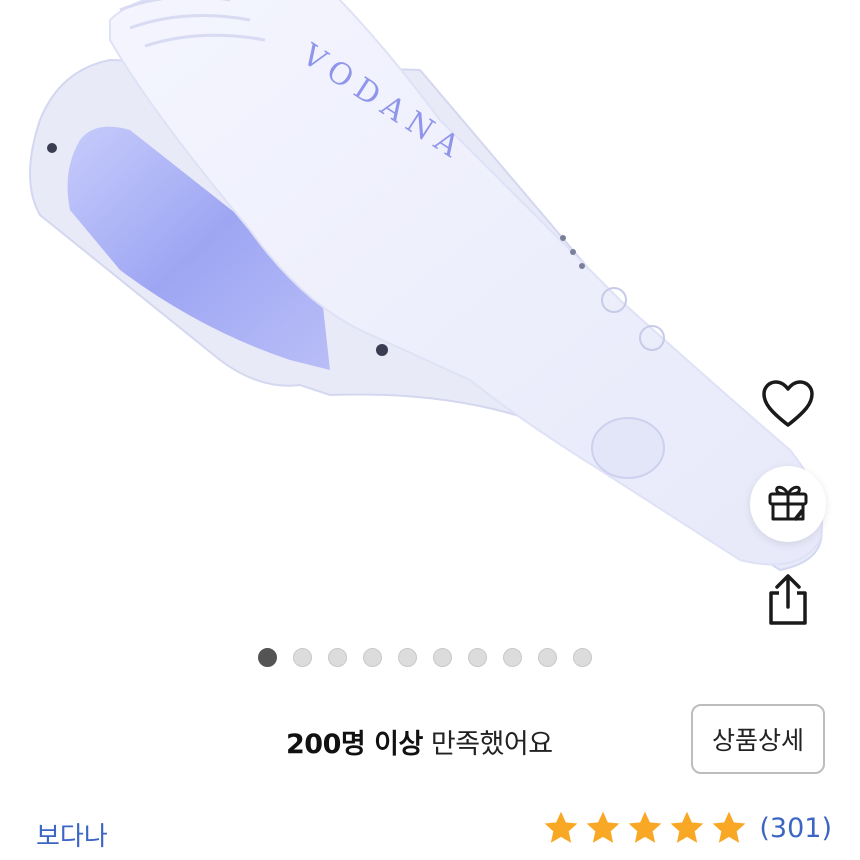  I want to click on product-detail-button: 상품상세, so click(758, 739).